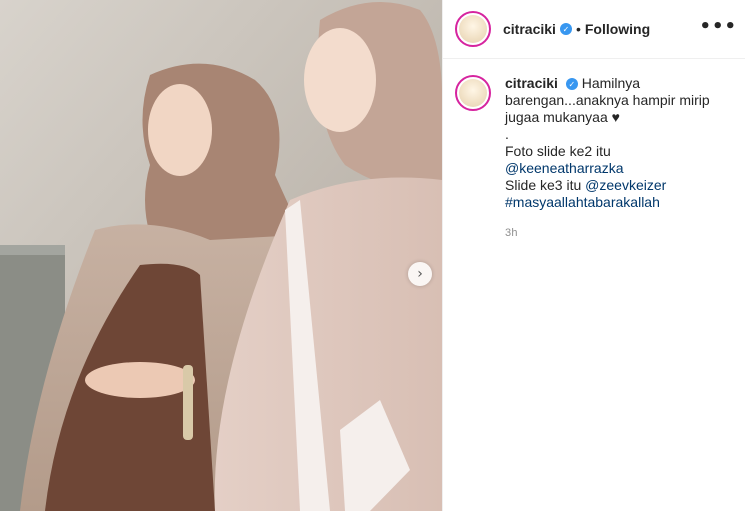 Image resolution: width=745 pixels, height=511 pixels. What do you see at coordinates (565, 29) in the screenshot?
I see `verified-badge-icon: ✓` at bounding box center [565, 29].